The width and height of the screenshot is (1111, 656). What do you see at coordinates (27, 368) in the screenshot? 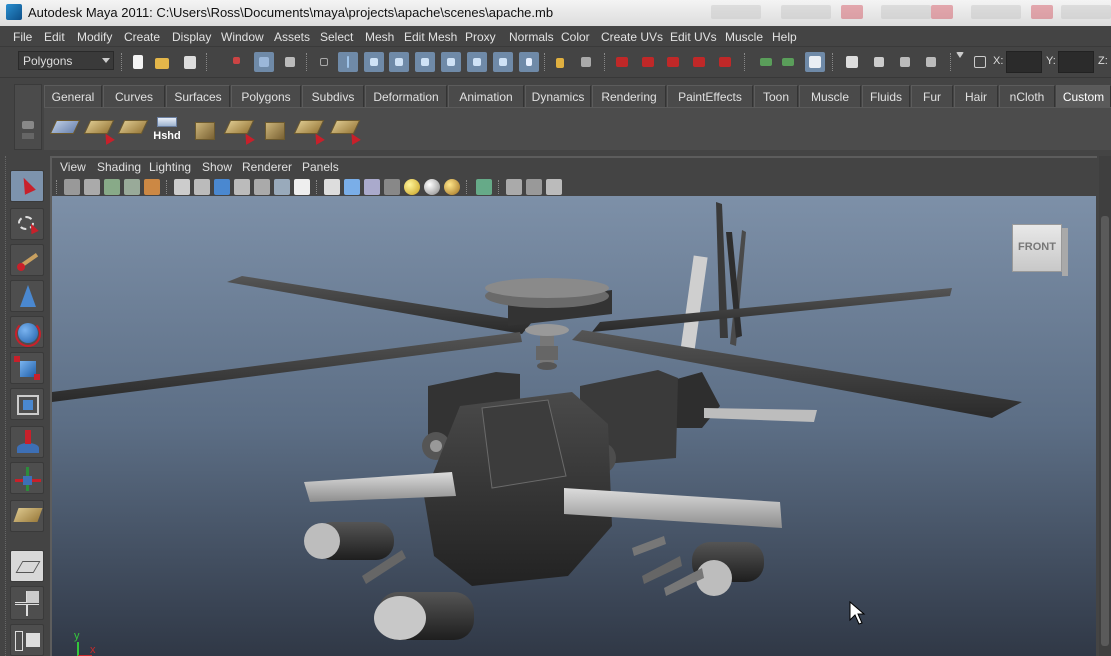
I see `scale-tool-icon` at bounding box center [27, 368].